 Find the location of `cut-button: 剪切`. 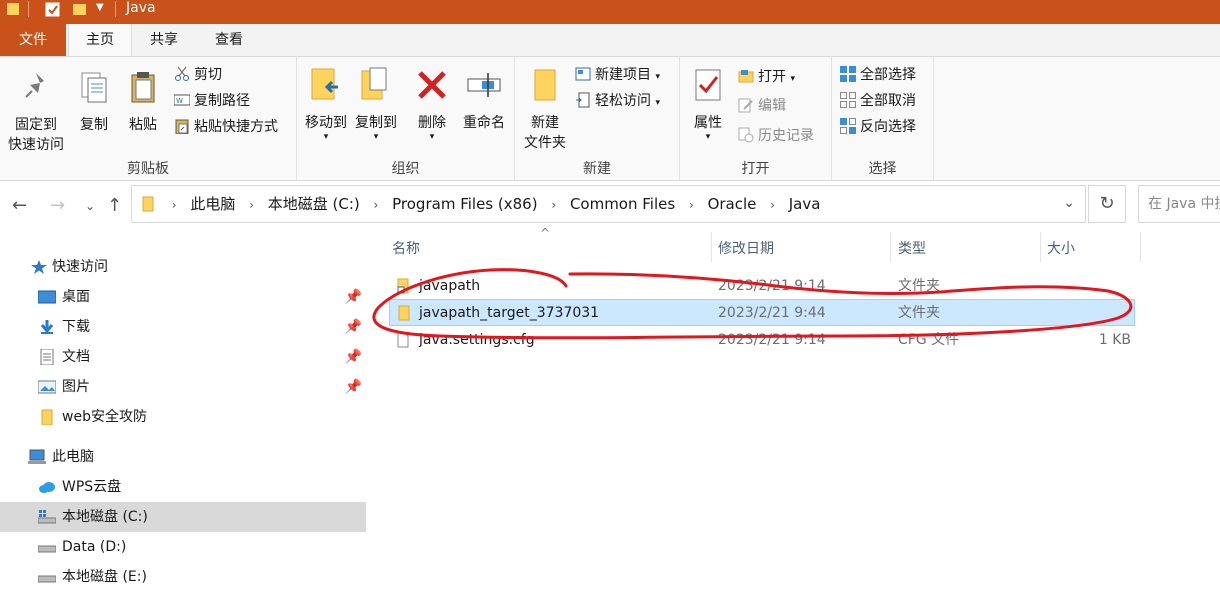

cut-button: 剪切 is located at coordinates (198, 75).